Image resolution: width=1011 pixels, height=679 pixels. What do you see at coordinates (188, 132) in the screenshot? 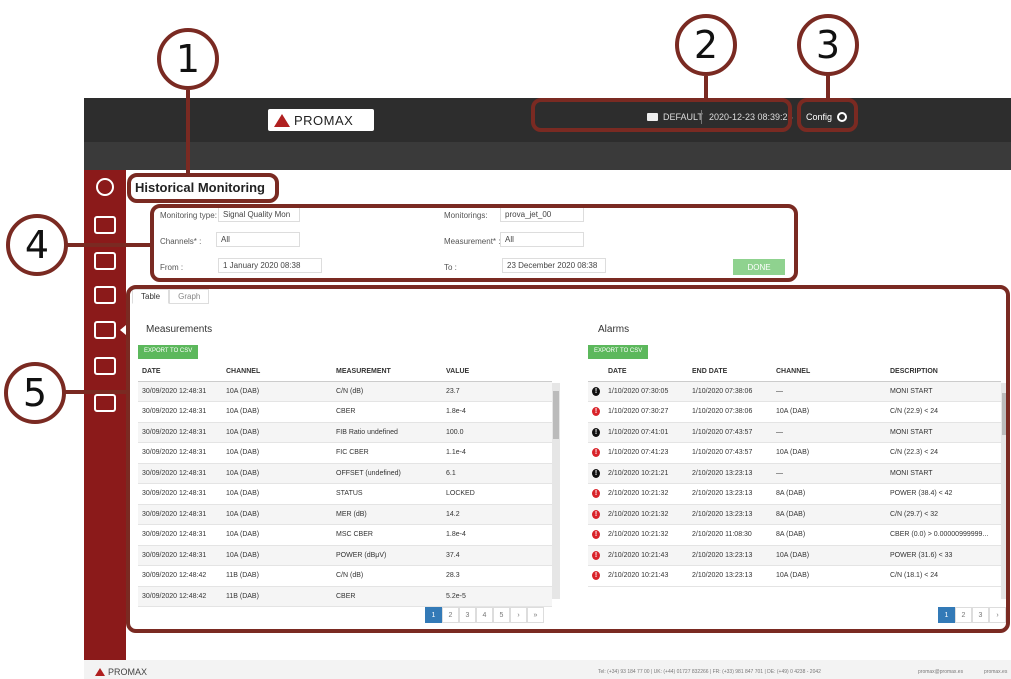
I see `callout-1-connector` at bounding box center [188, 132].